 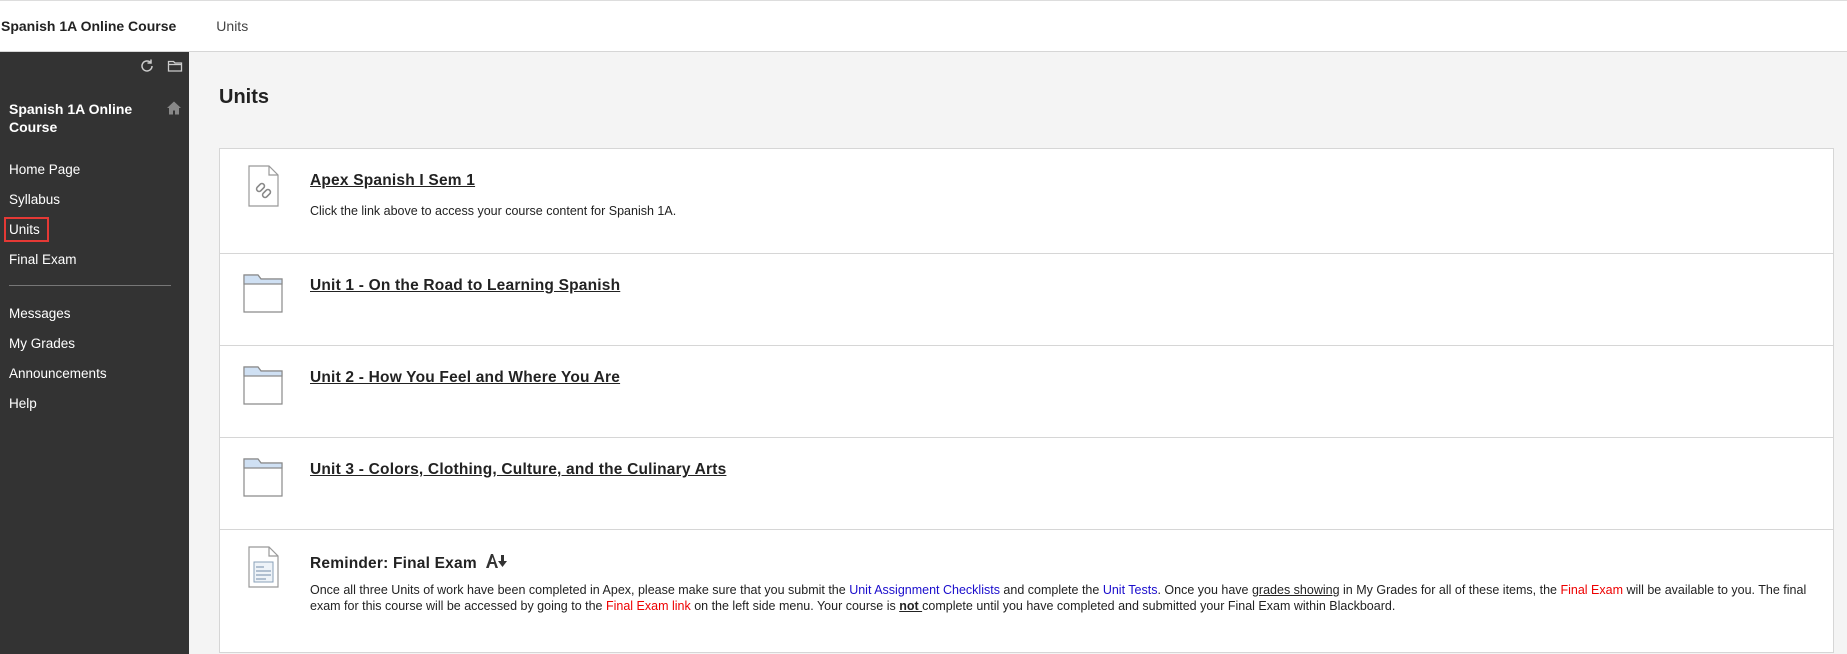 I want to click on list-item: Unit 2 - How You Feel and Where You Are, so click(x=1026, y=392).